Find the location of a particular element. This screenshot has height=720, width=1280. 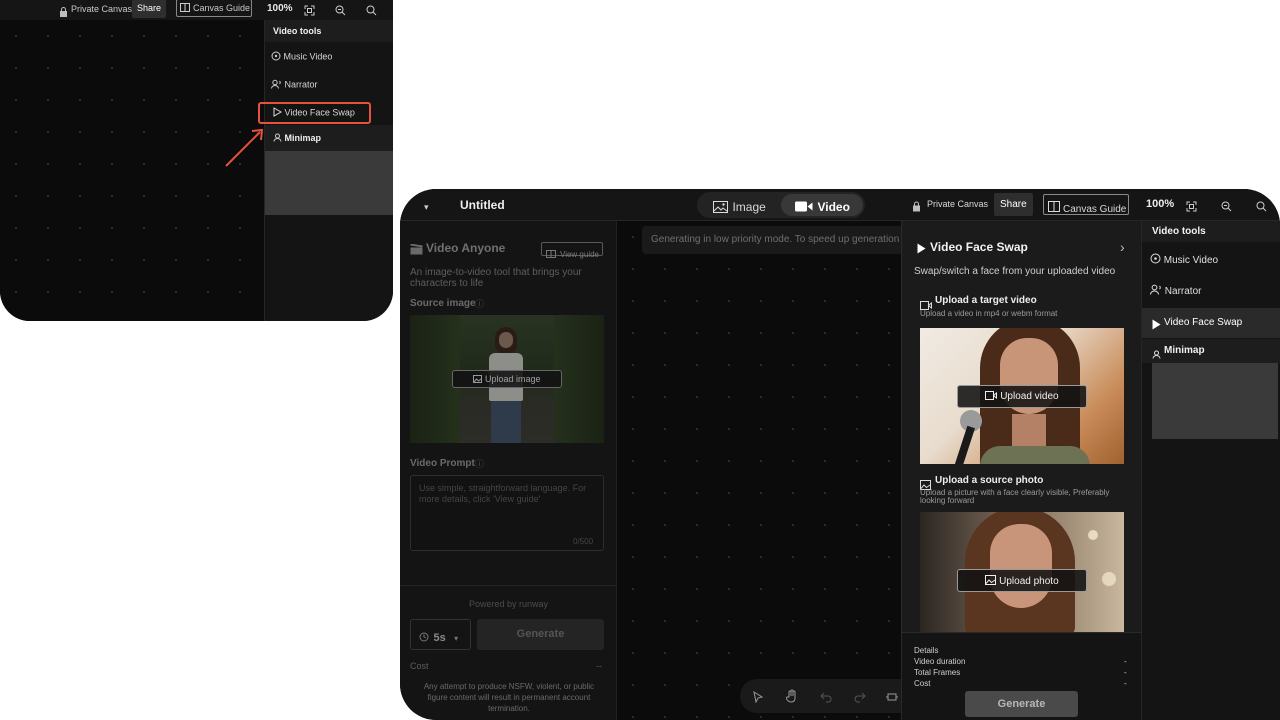

inset-minimap-viewport is located at coordinates (329, 183).